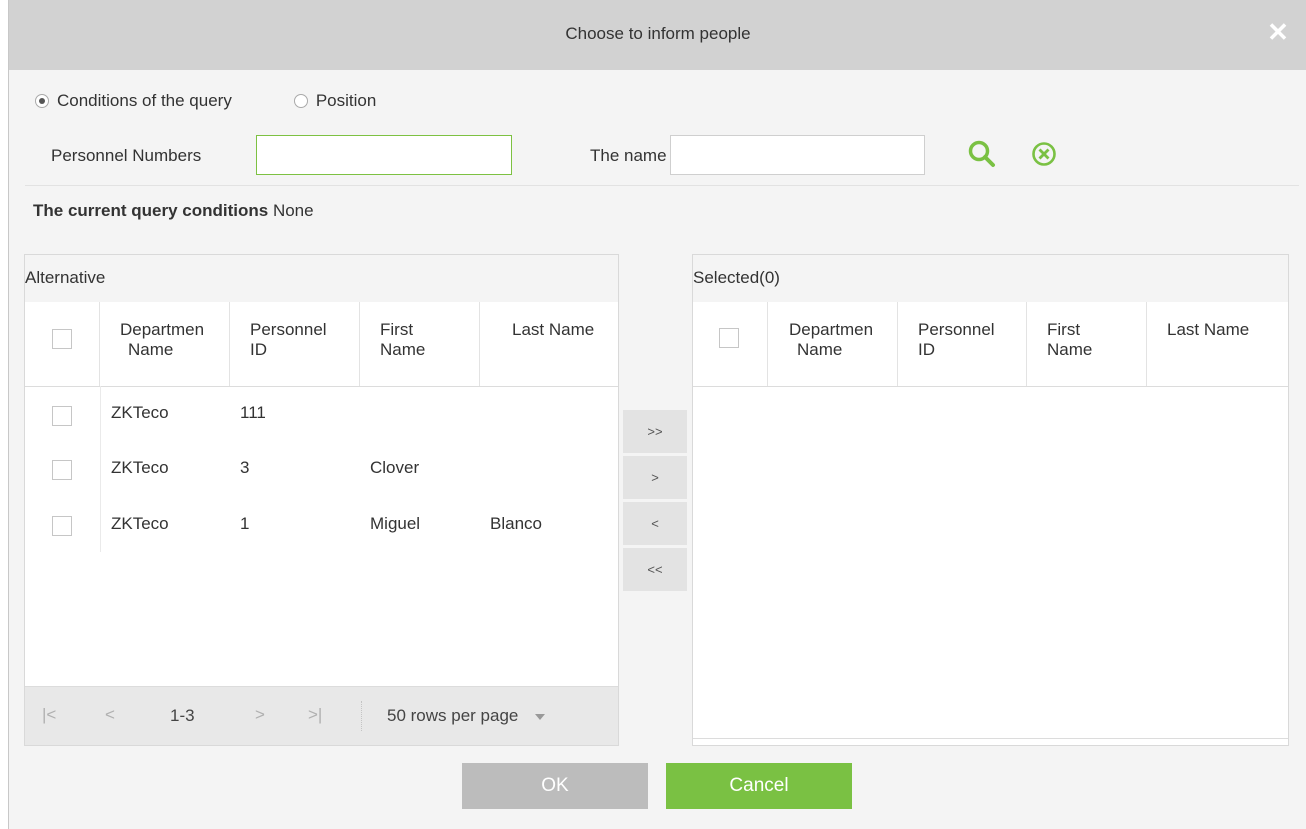 Image resolution: width=1306 pixels, height=829 pixels. Describe the element at coordinates (182, 715) in the screenshot. I see `page-range: 1-3` at that location.